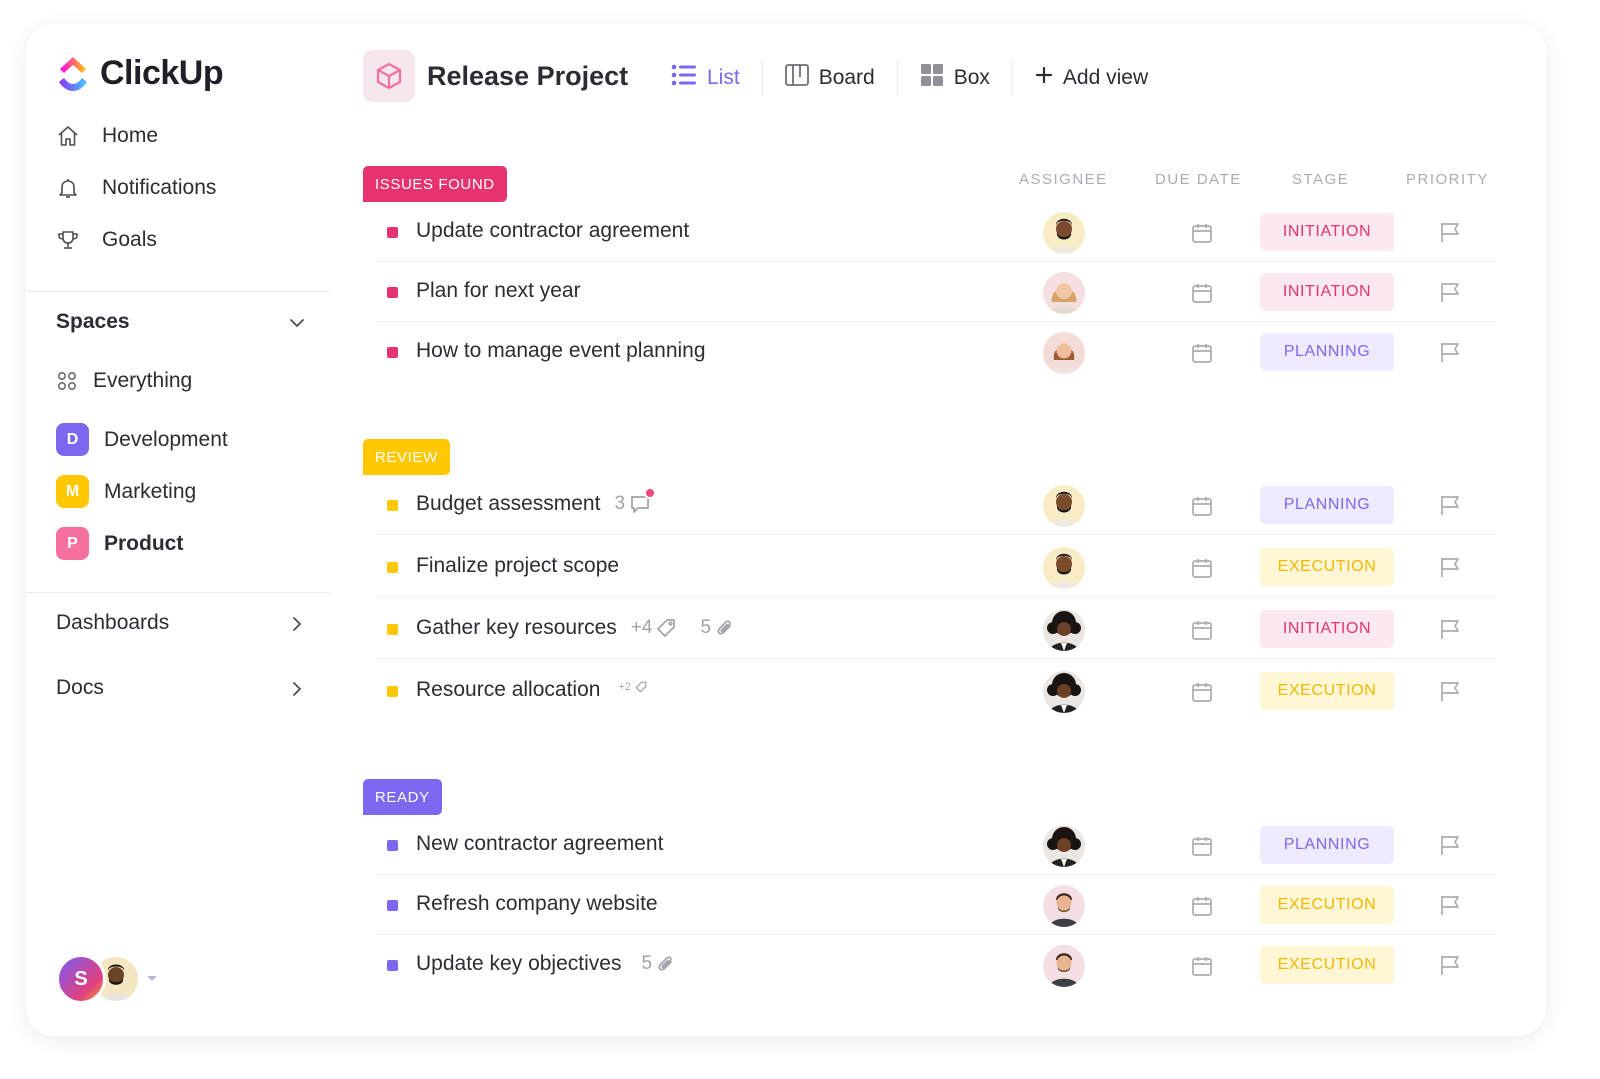 Image resolution: width=1600 pixels, height=1079 pixels. I want to click on column-header-priority: PRIORITY, so click(1447, 179).